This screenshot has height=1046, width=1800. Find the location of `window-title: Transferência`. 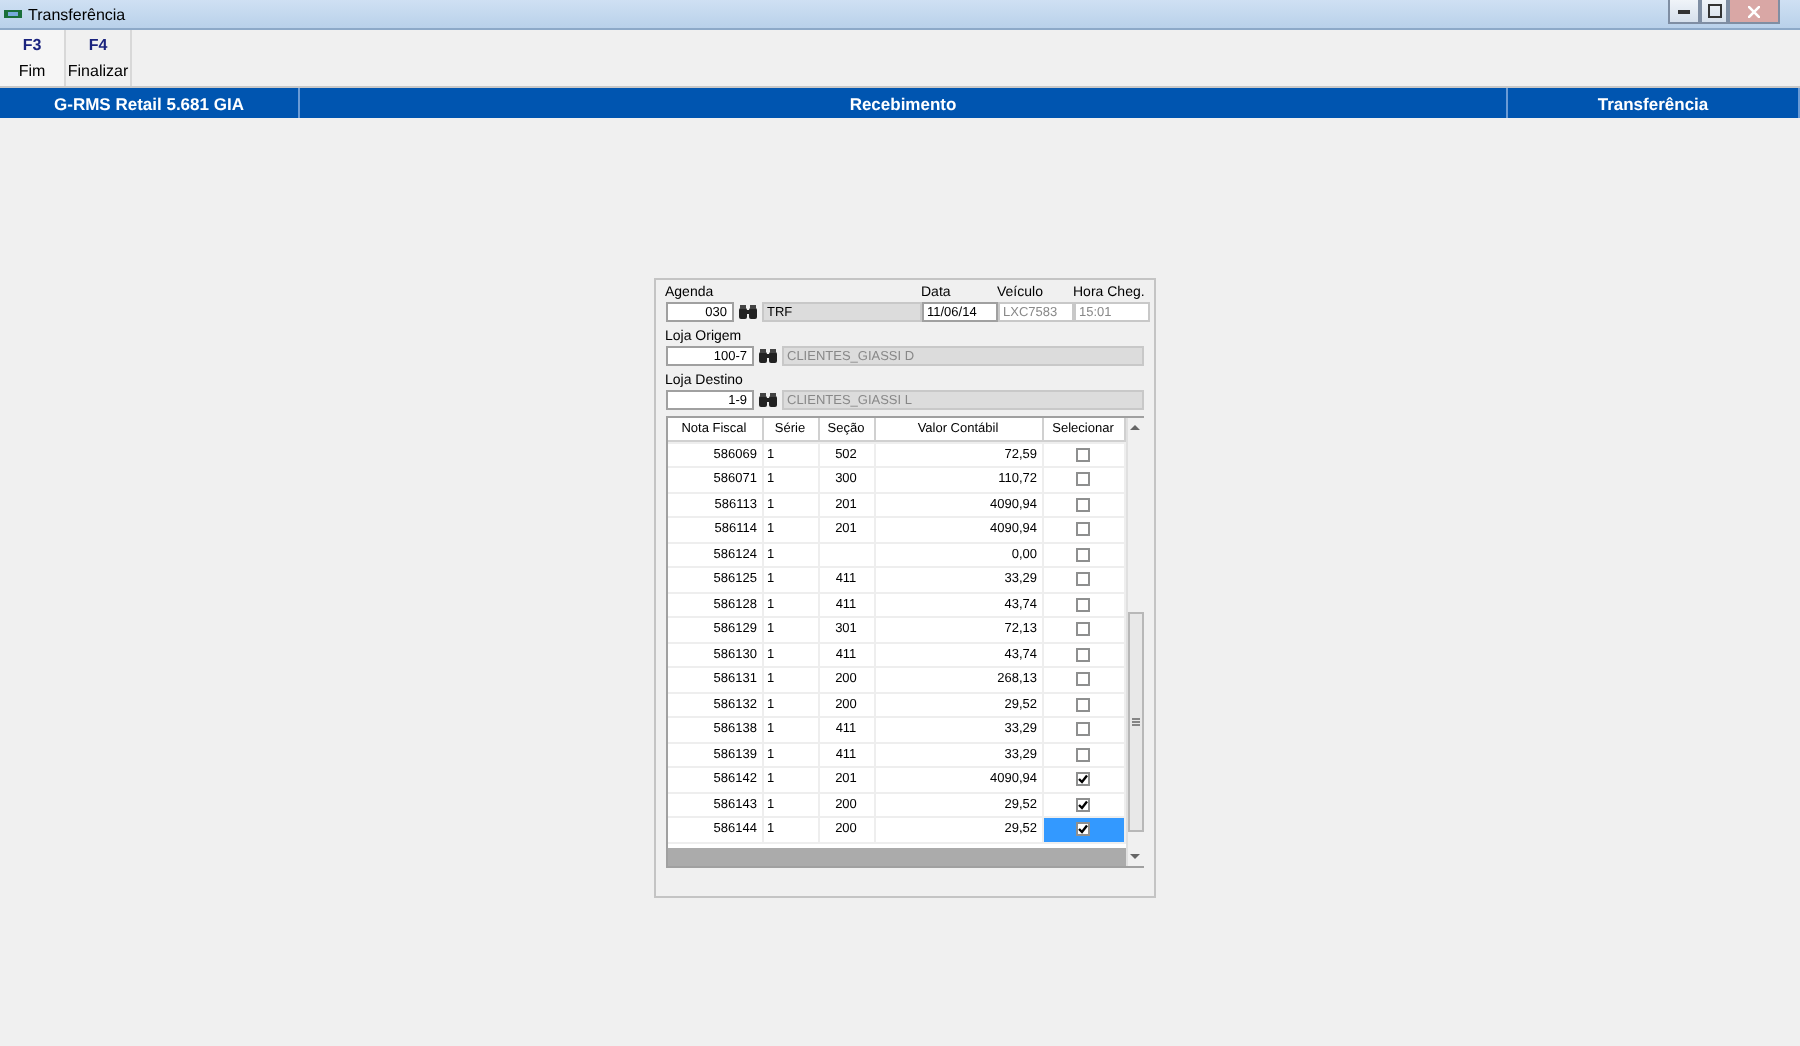

window-title: Transferência is located at coordinates (77, 14).